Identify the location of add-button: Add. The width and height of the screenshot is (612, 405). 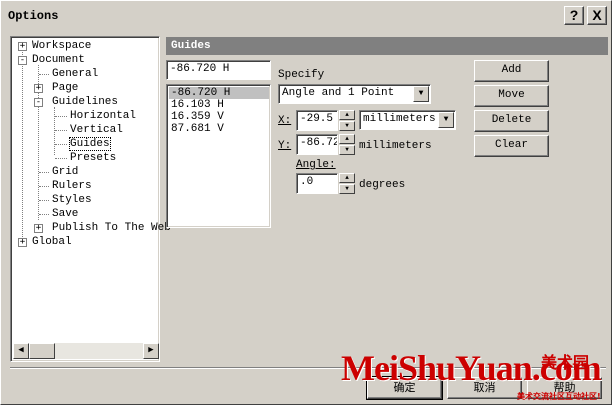
(511, 71).